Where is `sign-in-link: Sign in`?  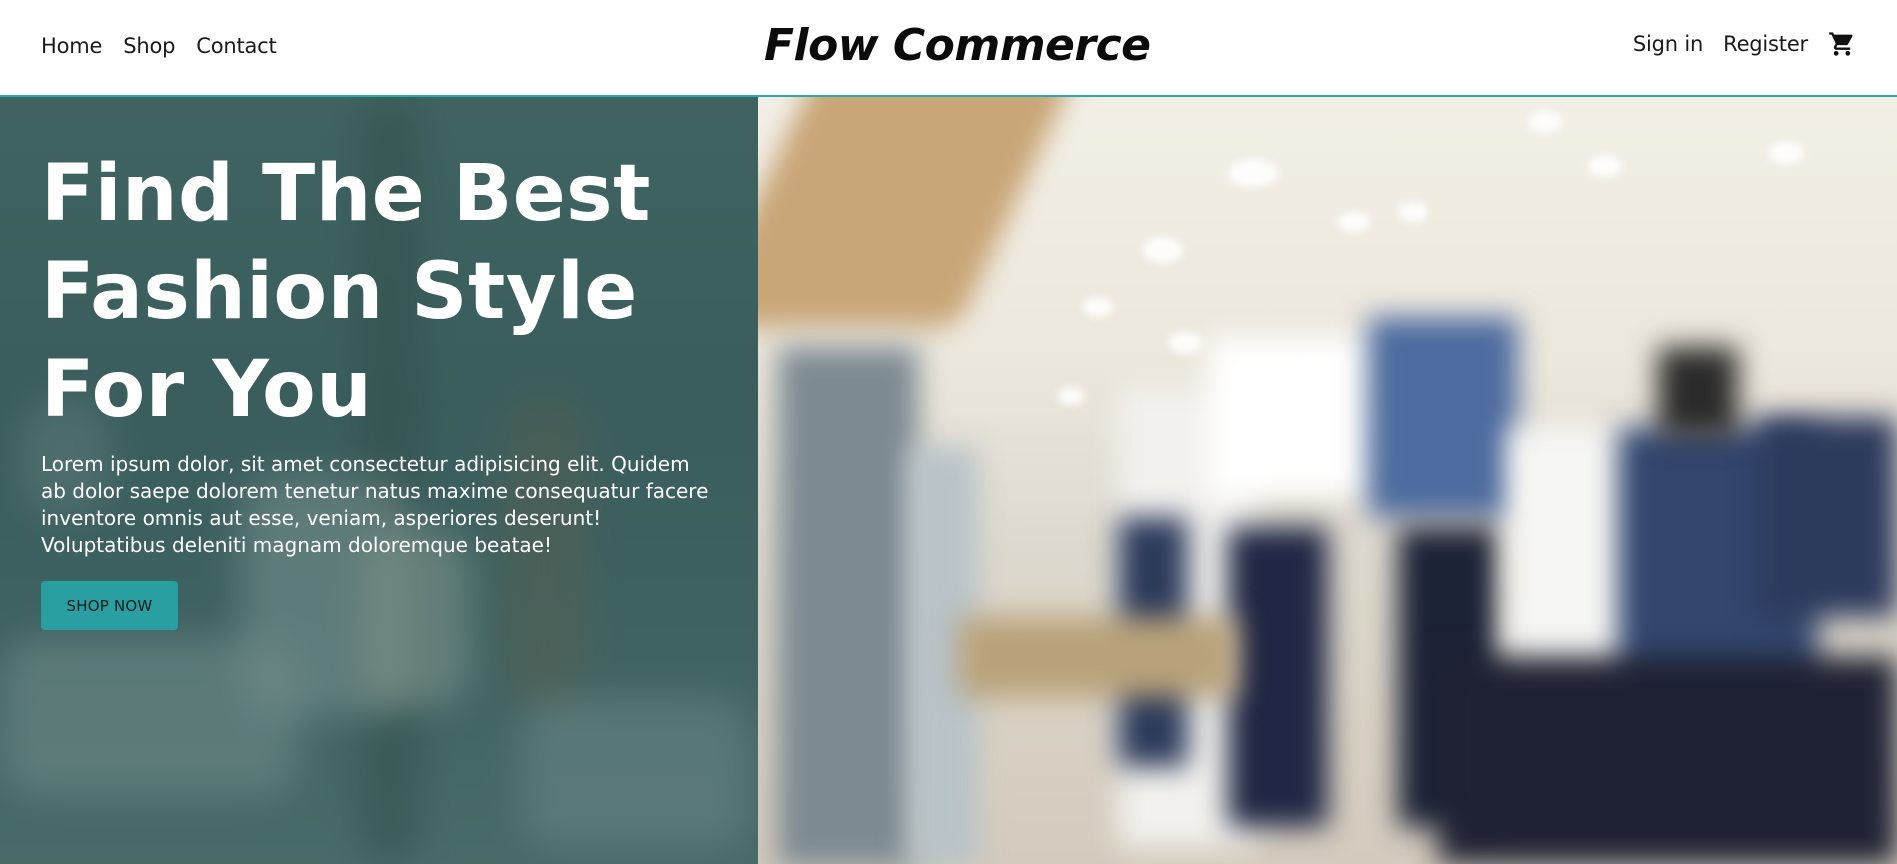 sign-in-link: Sign in is located at coordinates (1668, 44).